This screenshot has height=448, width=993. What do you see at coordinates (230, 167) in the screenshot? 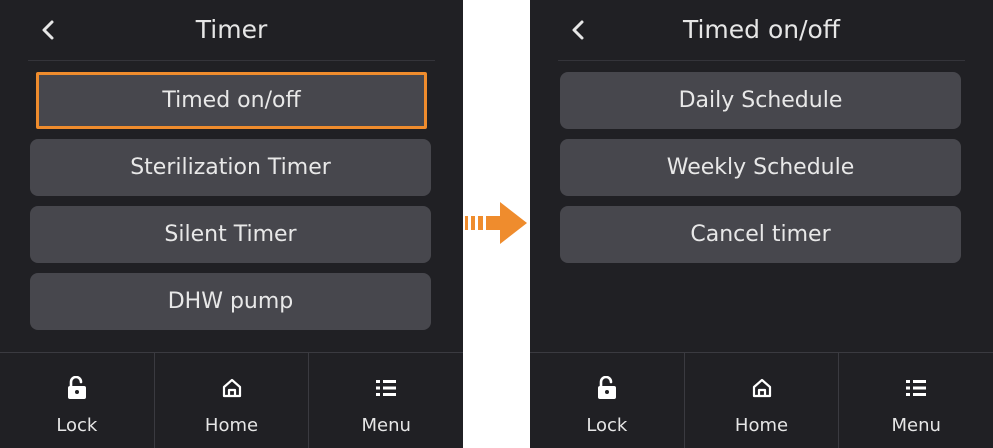
I see `sterilization-timer-button: Sterilization Timer` at bounding box center [230, 167].